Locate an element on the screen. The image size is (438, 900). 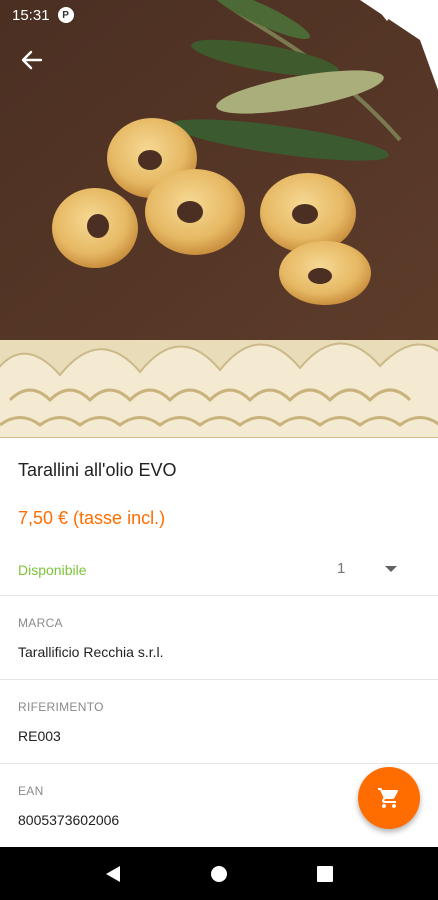
availability-row: Disponibile 1 is located at coordinates (219, 573).